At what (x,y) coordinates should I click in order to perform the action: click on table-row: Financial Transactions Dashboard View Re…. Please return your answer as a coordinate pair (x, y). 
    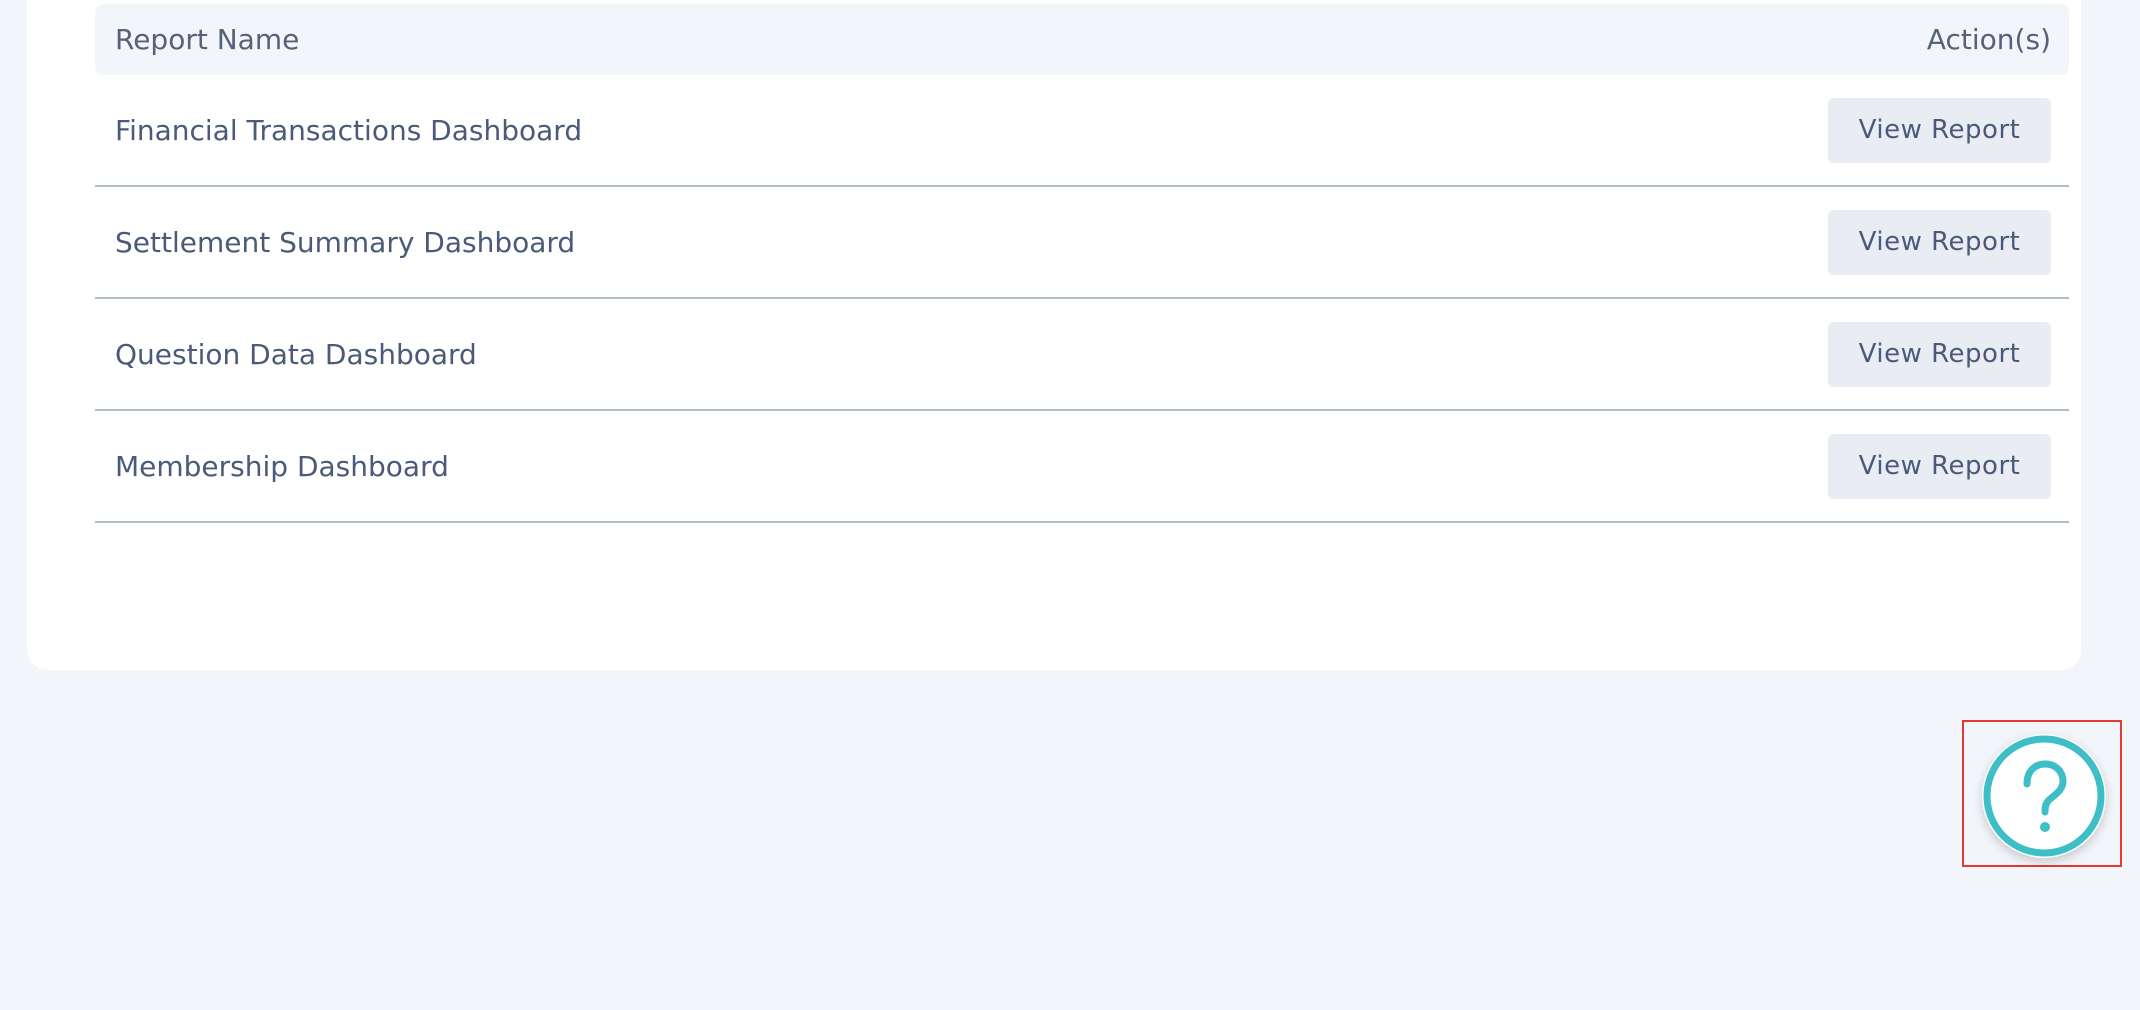
    Looking at the image, I should click on (1082, 131).